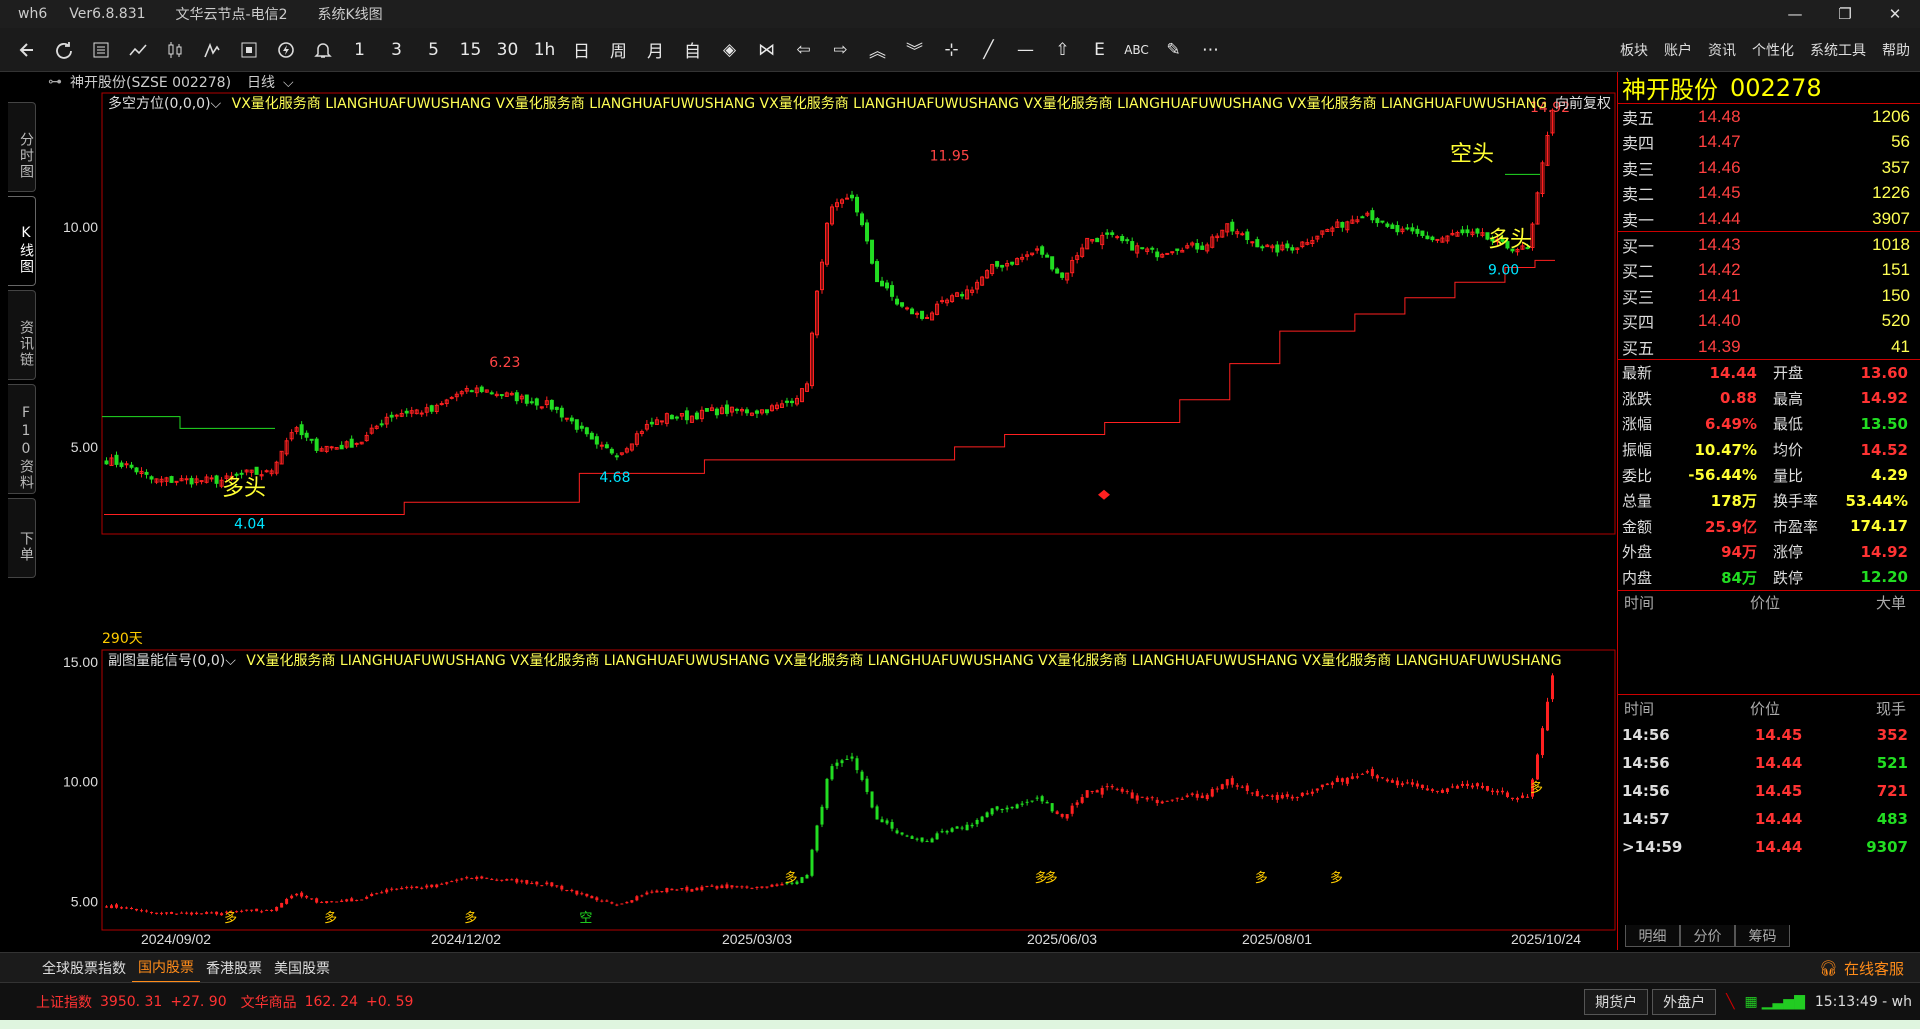 This screenshot has height=1029, width=1920. I want to click on back-icon, so click(26, 50).